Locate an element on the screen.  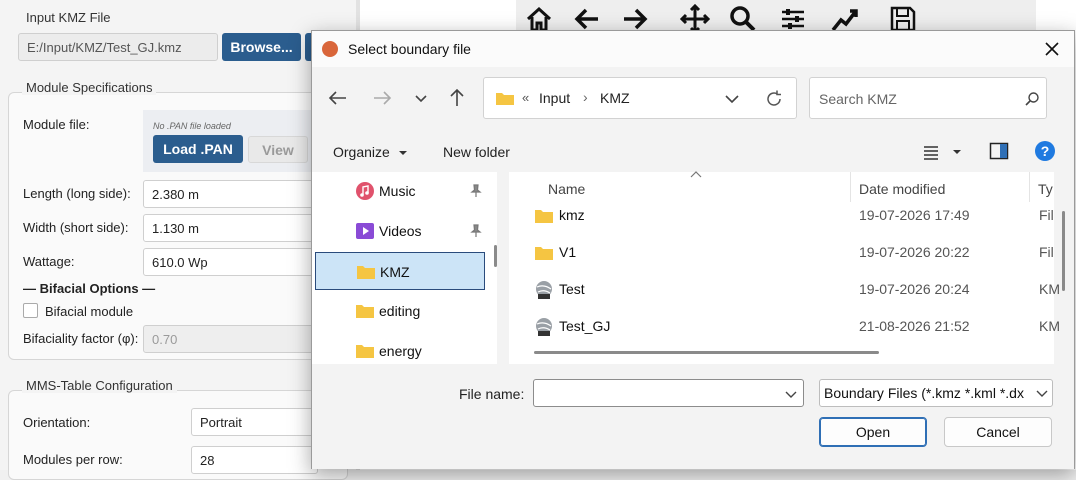
nav-item-kmz: KMZ is located at coordinates (400, 271).